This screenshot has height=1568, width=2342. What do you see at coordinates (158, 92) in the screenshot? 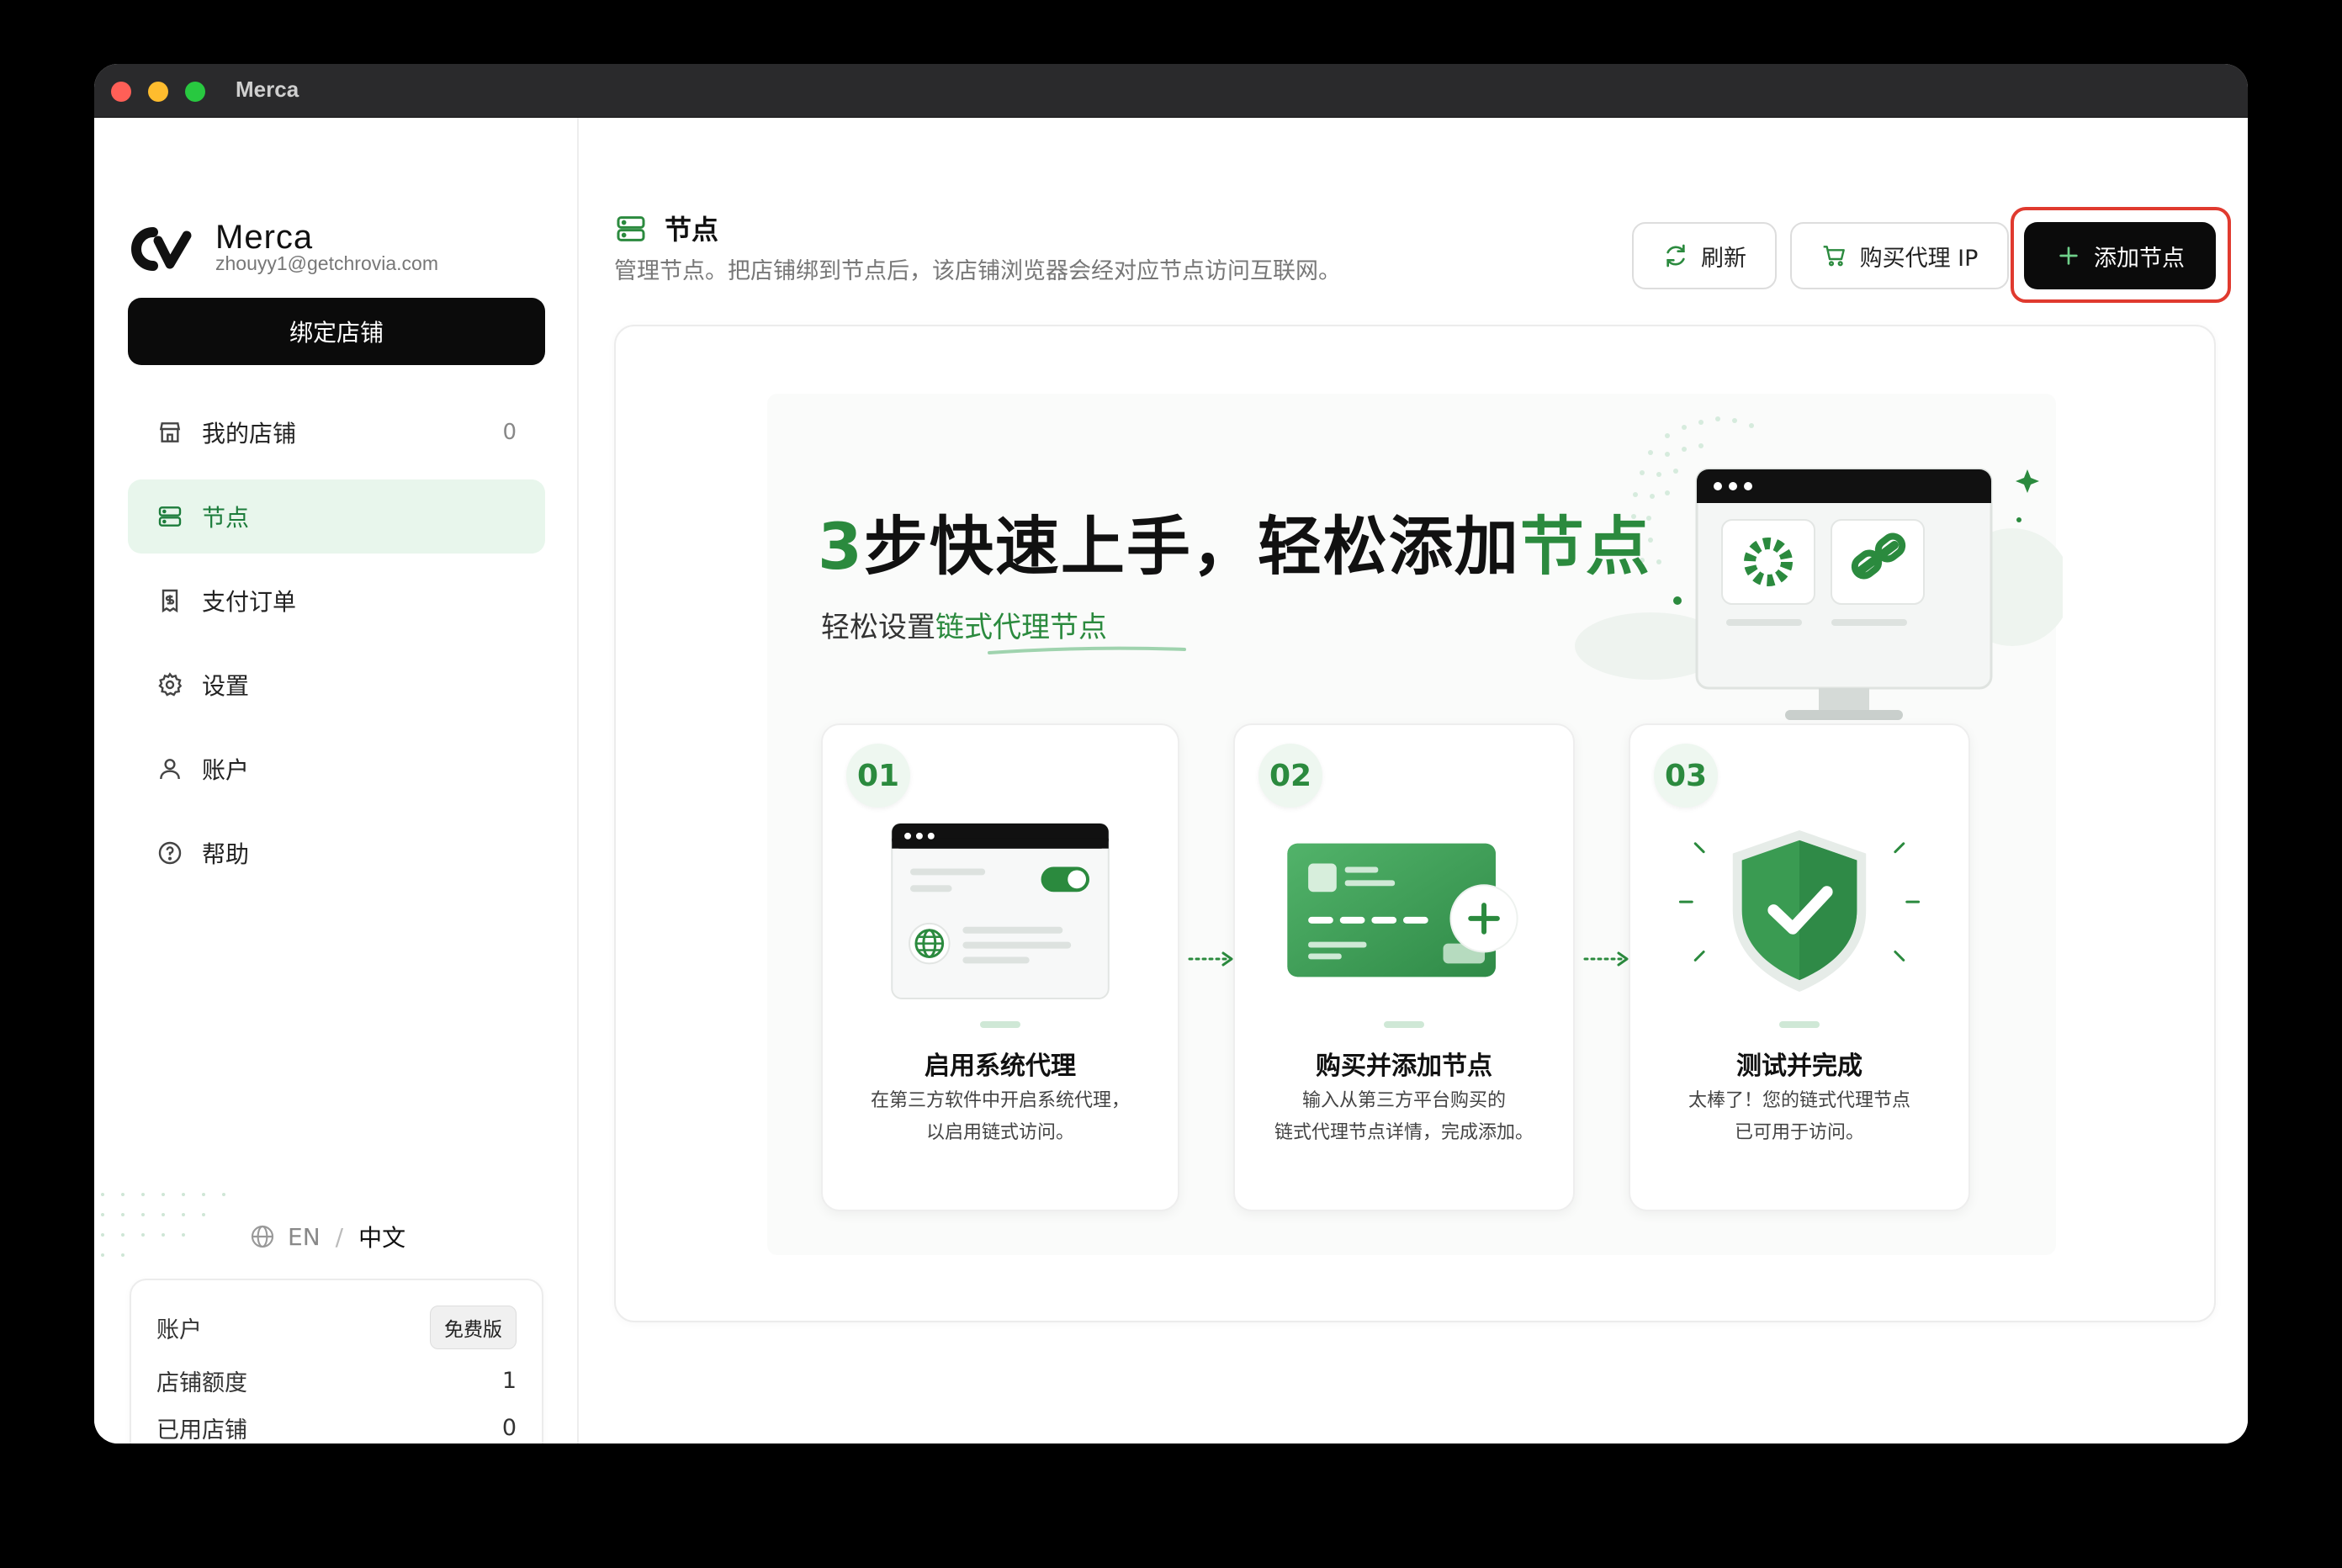
I see `minimize-window-button` at bounding box center [158, 92].